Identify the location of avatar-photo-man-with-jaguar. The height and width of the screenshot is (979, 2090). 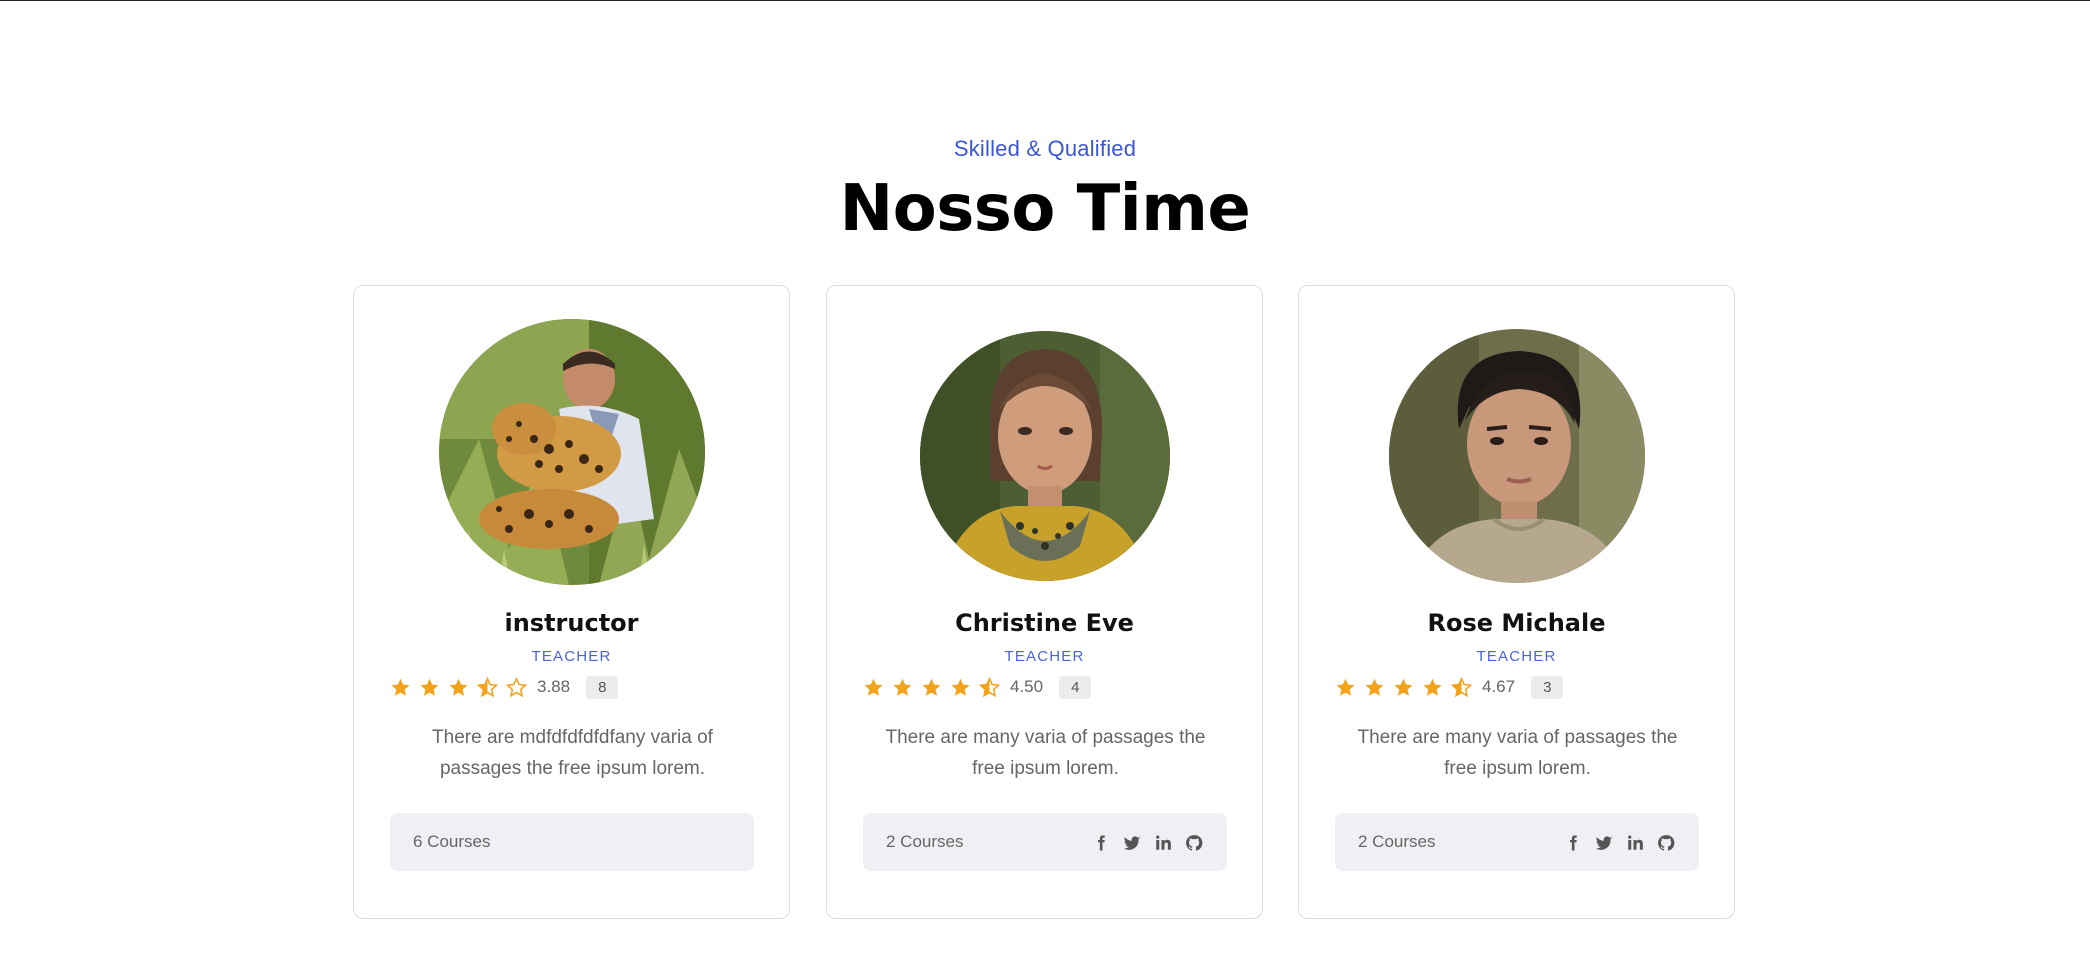
(571, 452).